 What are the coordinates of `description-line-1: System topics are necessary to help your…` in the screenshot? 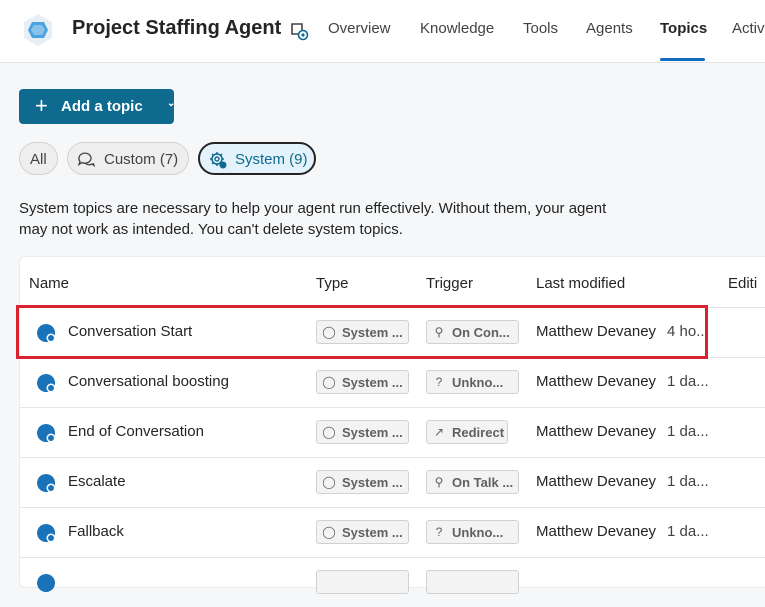 It's located at (313, 208).